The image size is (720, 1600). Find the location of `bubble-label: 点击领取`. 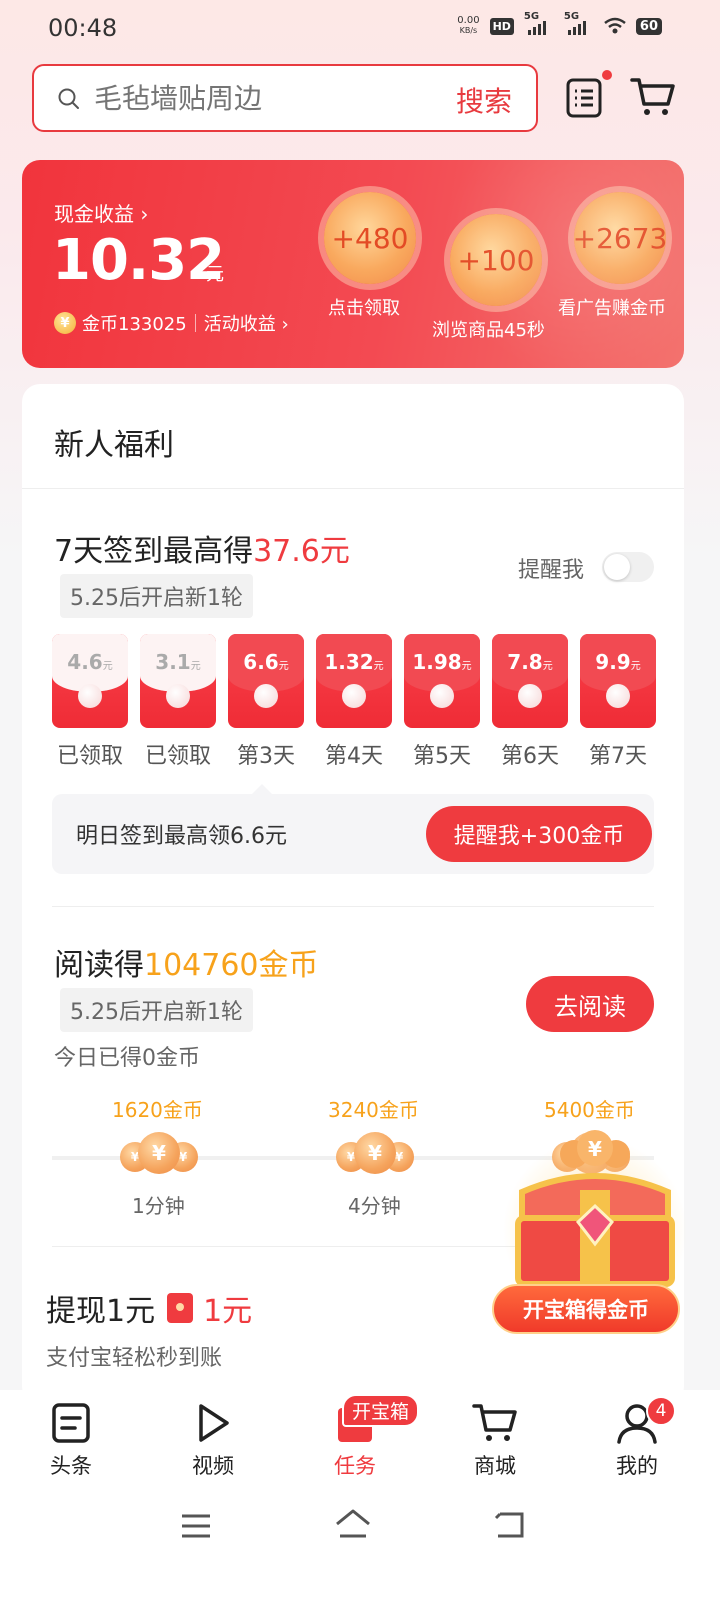

bubble-label: 点击领取 is located at coordinates (364, 308).